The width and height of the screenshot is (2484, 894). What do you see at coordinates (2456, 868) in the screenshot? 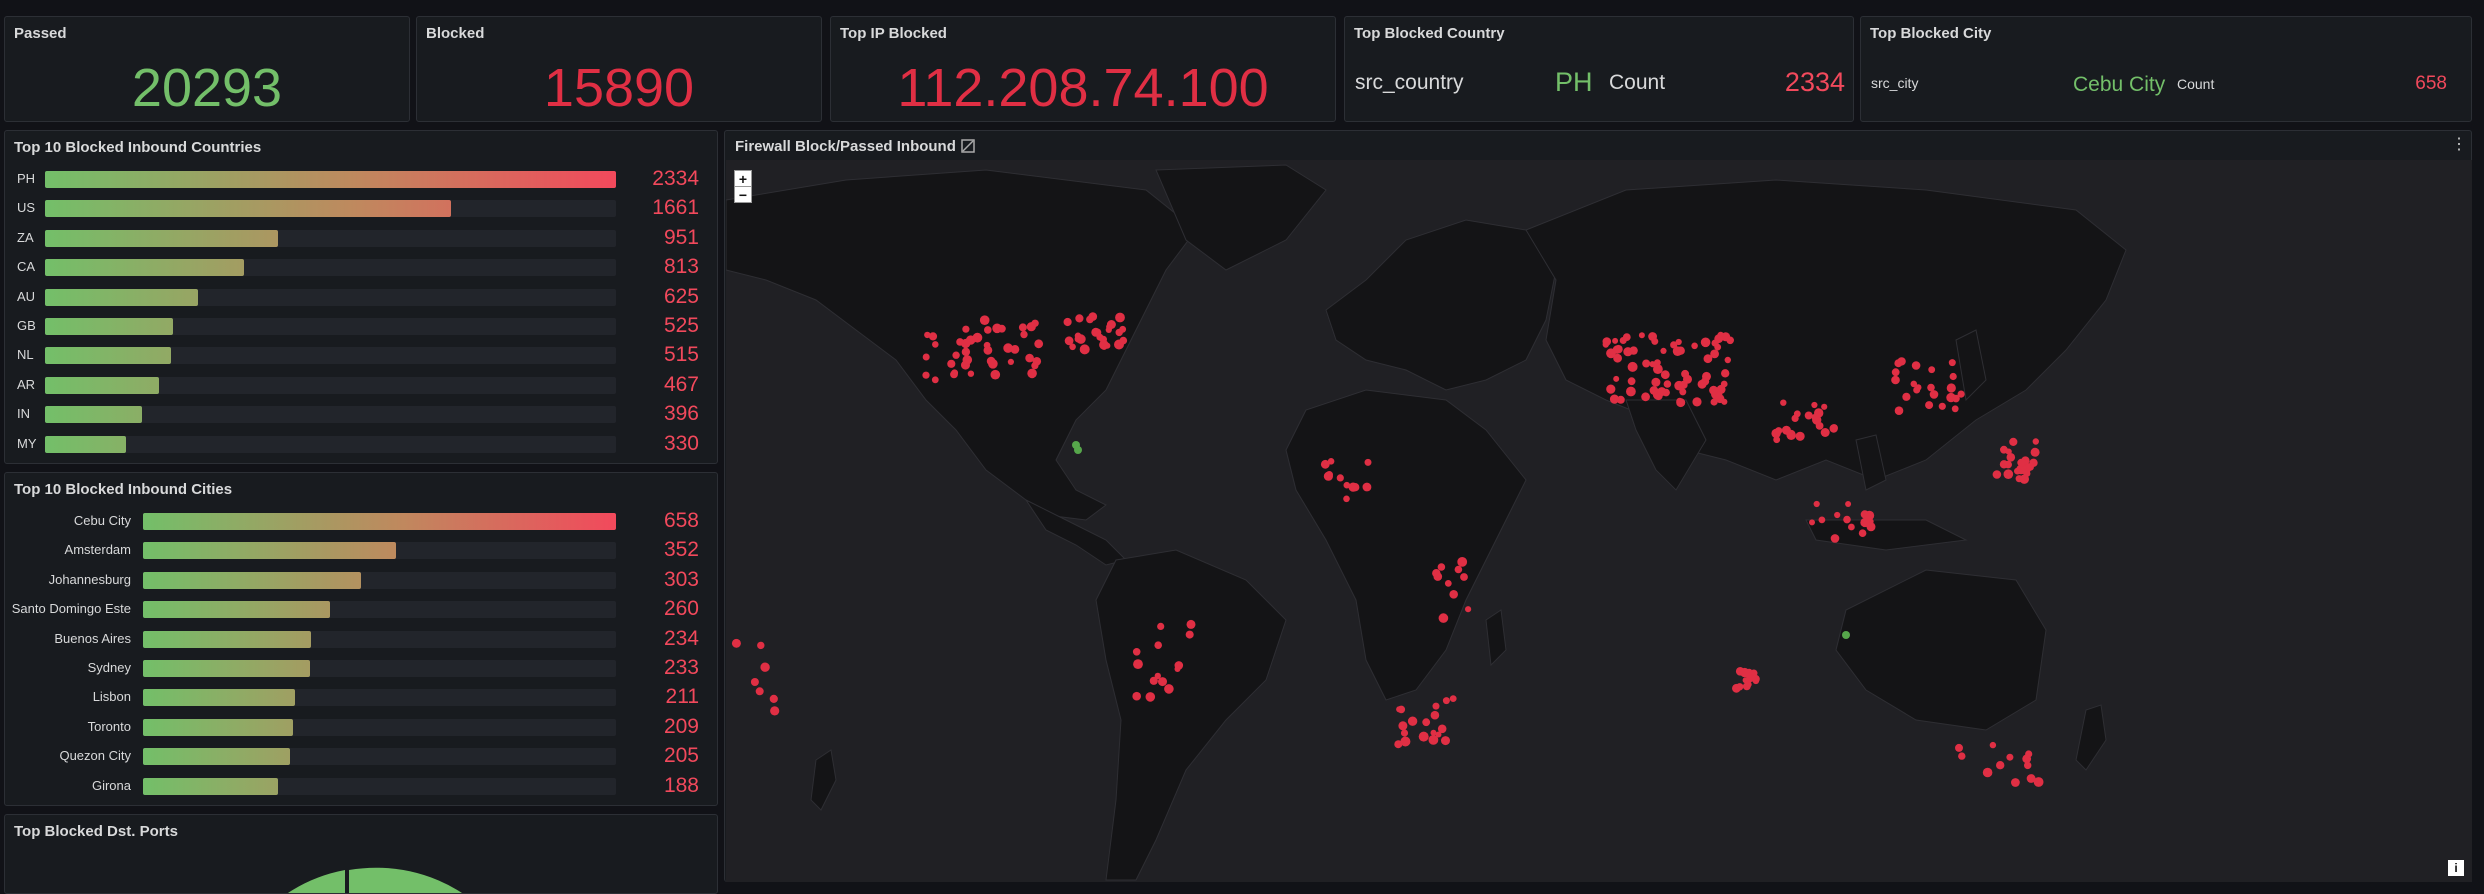
I see `map-info-button: i` at bounding box center [2456, 868].